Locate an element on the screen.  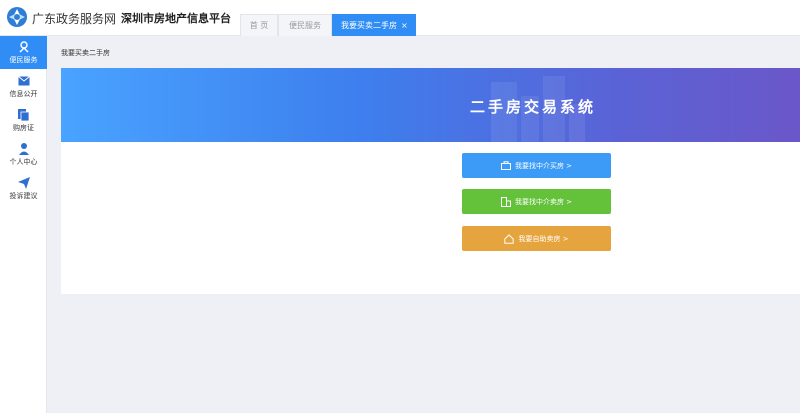
buy-via-agent-label: 我要找中介买房 > is located at coordinates (543, 165).